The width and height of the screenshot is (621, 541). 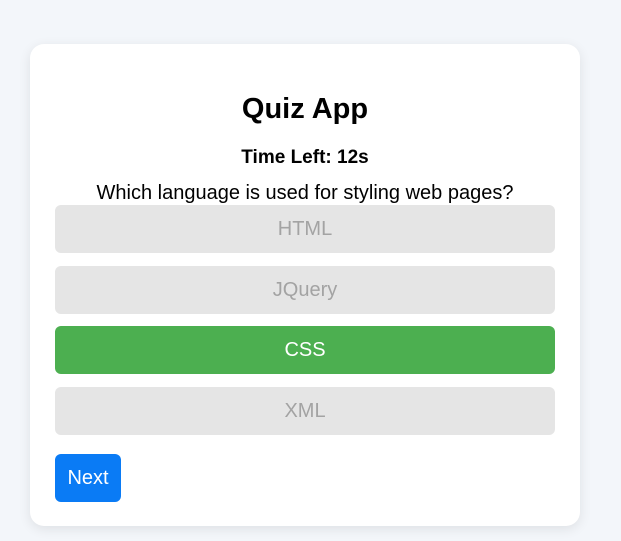 I want to click on option-button-css: CSS, so click(x=305, y=350).